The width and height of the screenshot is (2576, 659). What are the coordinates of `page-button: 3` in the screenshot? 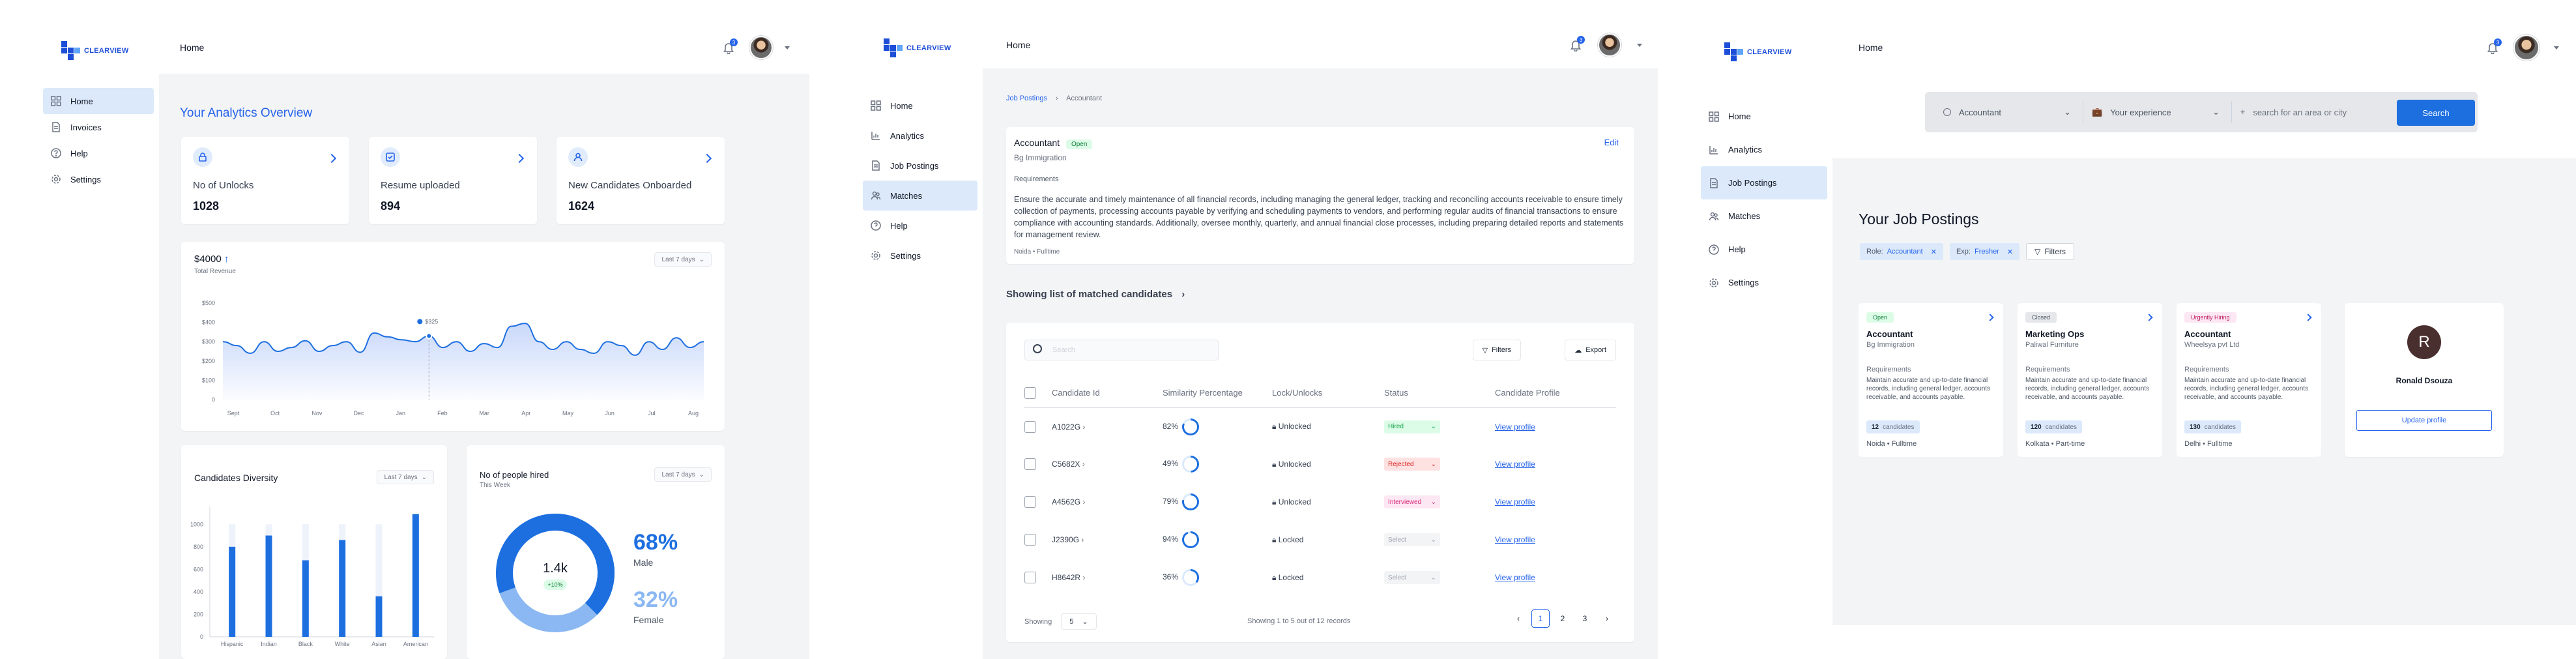 It's located at (1585, 618).